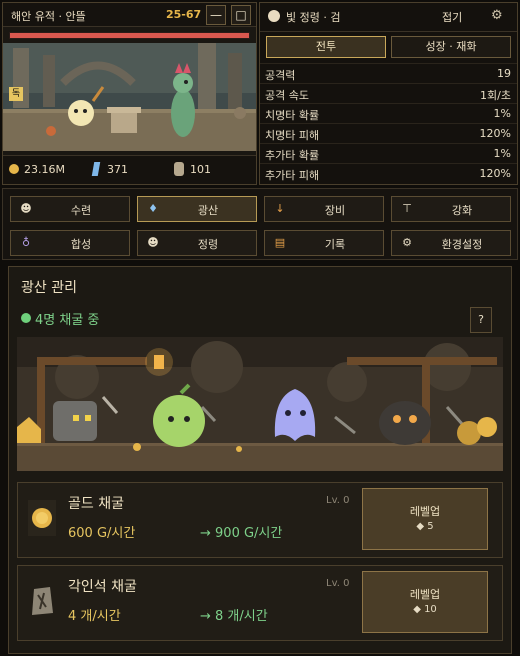 The image size is (520, 656). What do you see at coordinates (388, 152) in the screenshot?
I see `stat-row: 추가타 확률 1%` at bounding box center [388, 152].